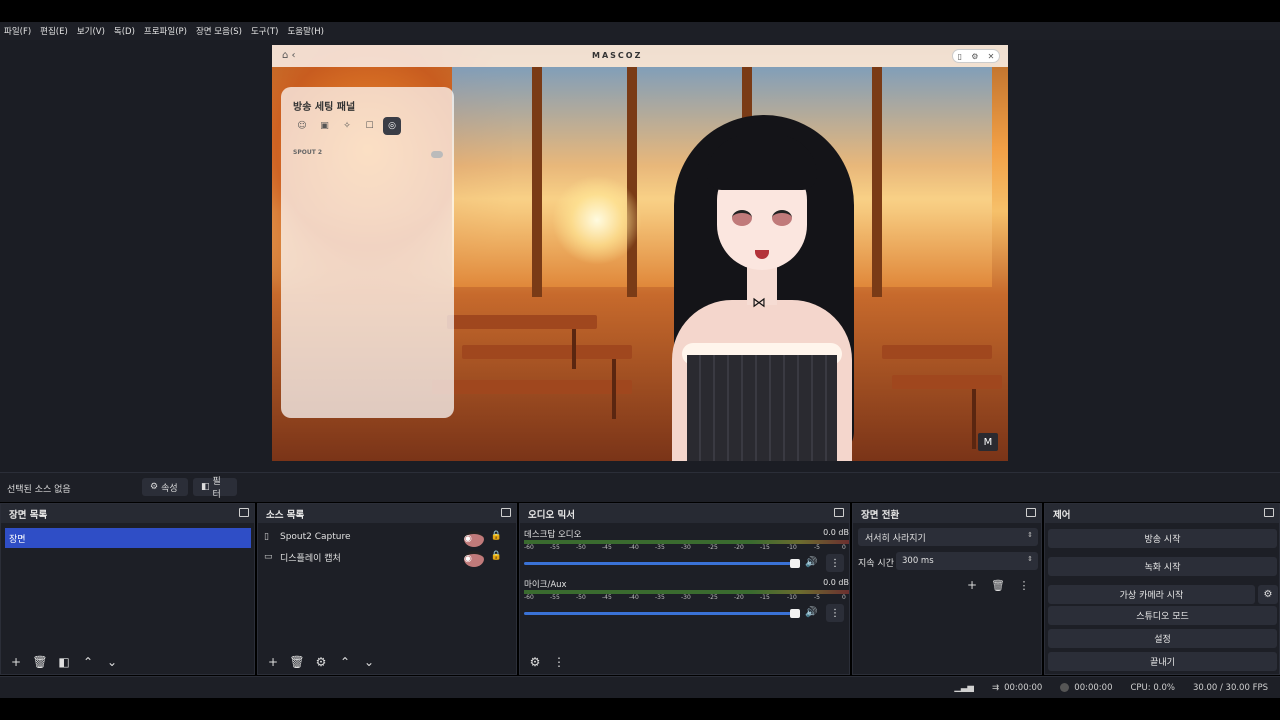 This screenshot has height=720, width=1280. I want to click on menu-scene-collection: 장면 모음(S), so click(219, 31).